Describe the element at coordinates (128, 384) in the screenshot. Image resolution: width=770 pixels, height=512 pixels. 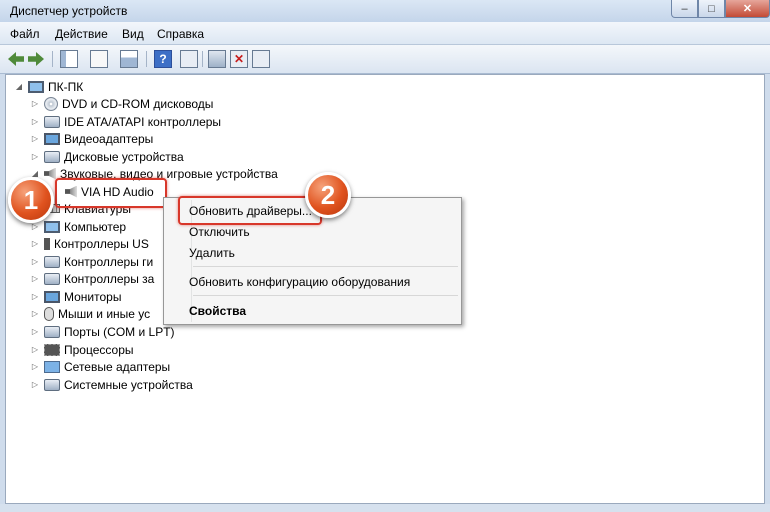
I see `tree-item-label: Системные устройства` at that location.